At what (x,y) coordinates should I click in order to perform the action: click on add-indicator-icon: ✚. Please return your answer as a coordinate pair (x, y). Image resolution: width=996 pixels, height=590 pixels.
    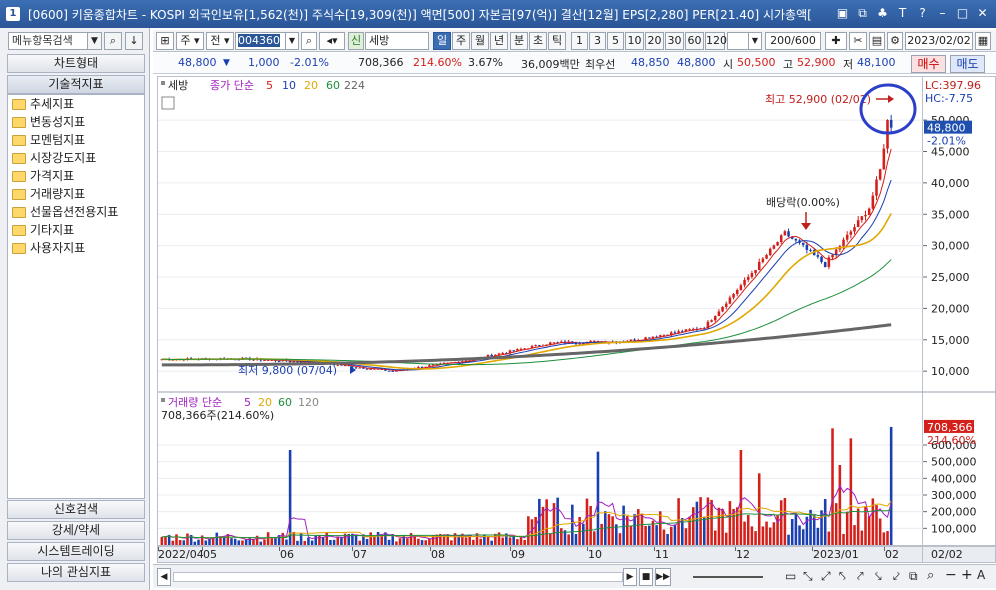
    Looking at the image, I should click on (836, 41).